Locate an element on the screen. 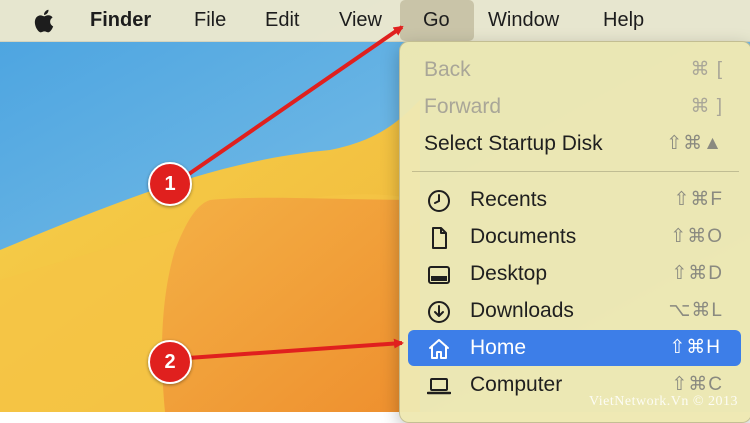  menu-window: Window is located at coordinates (523, 20).